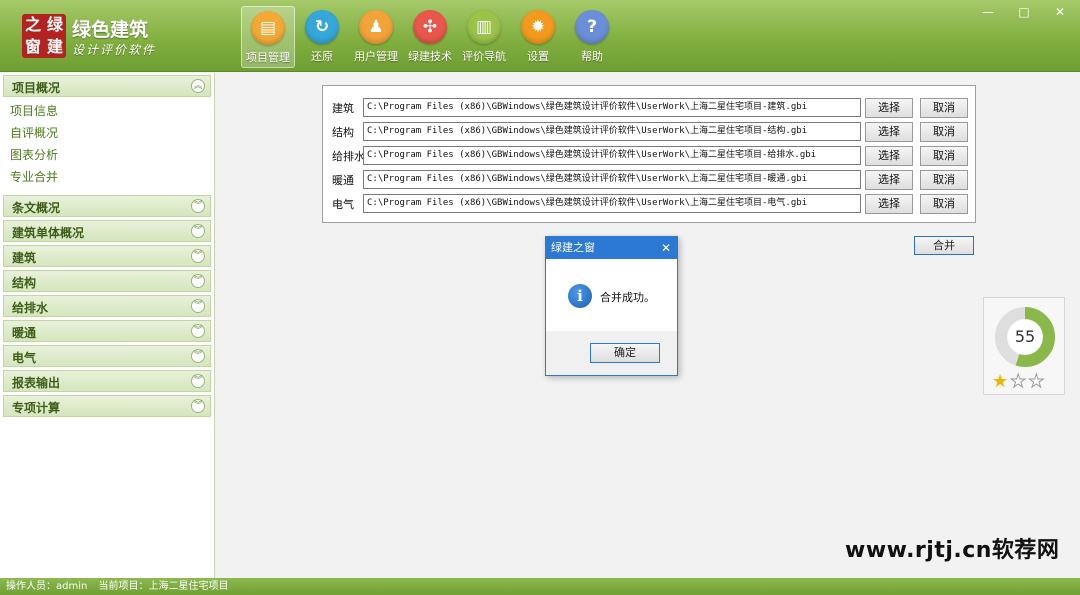 The height and width of the screenshot is (595, 1080). I want to click on score-widget: 55 ★★★, so click(1024, 346).